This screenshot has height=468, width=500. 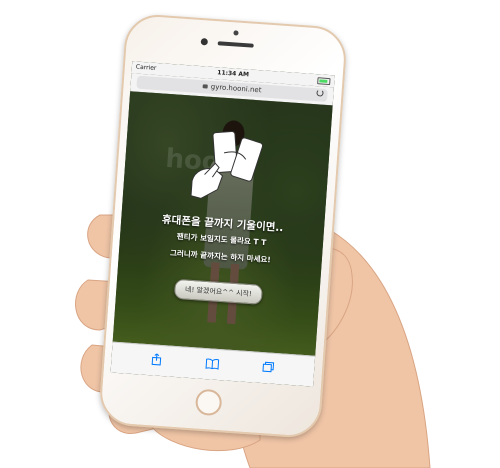 I want to click on tabs-icon, so click(x=268, y=367).